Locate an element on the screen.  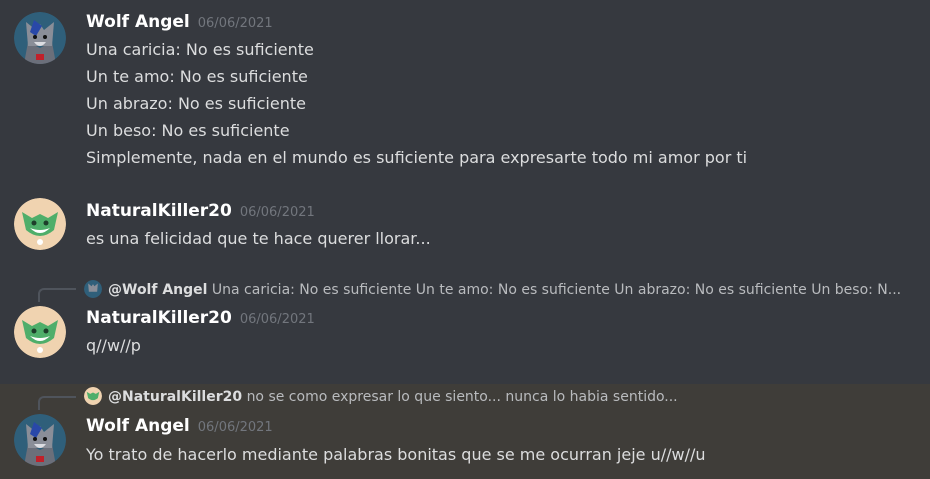
message-line: Un te amo: No es suficiente is located at coordinates (197, 76).